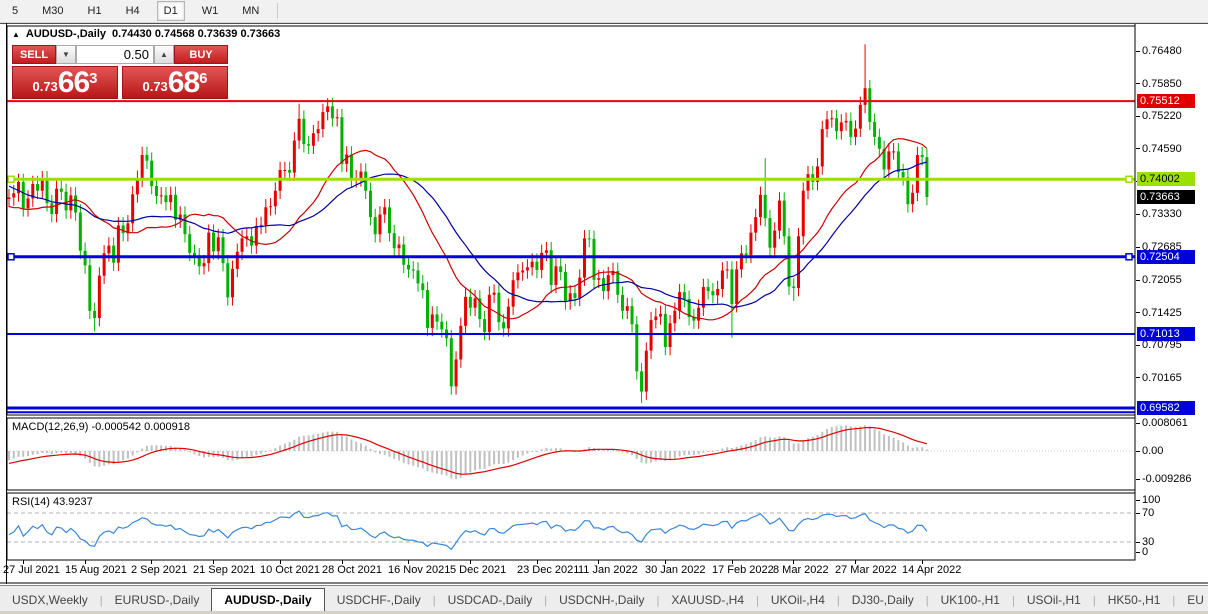 Image resolution: width=1208 pixels, height=614 pixels. Describe the element at coordinates (352, 570) in the screenshot. I see `date-axis-label: 28 Oct 2021` at that location.